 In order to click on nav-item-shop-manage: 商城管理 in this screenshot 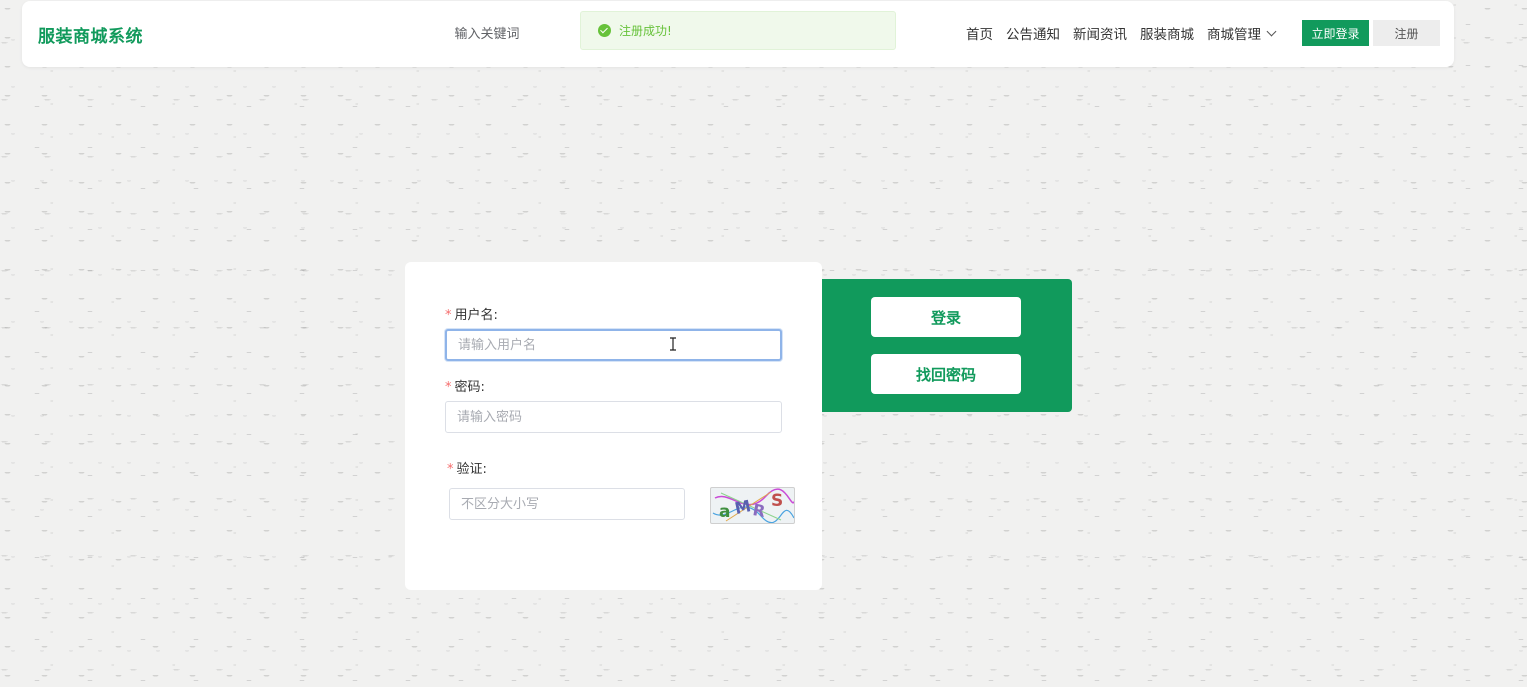, I will do `click(1242, 33)`.